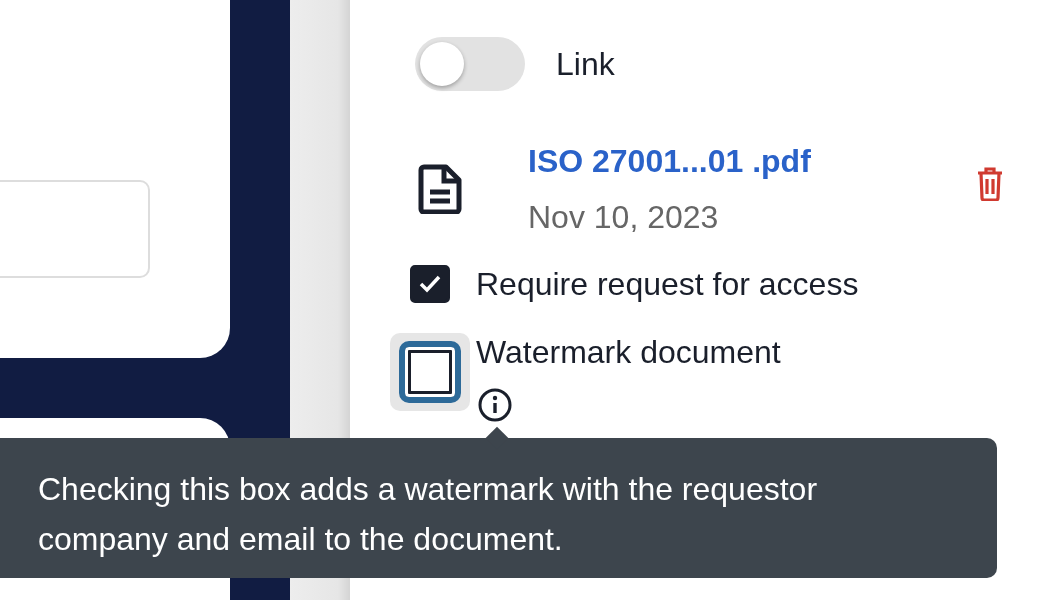  I want to click on toggle-switch, so click(470, 64).